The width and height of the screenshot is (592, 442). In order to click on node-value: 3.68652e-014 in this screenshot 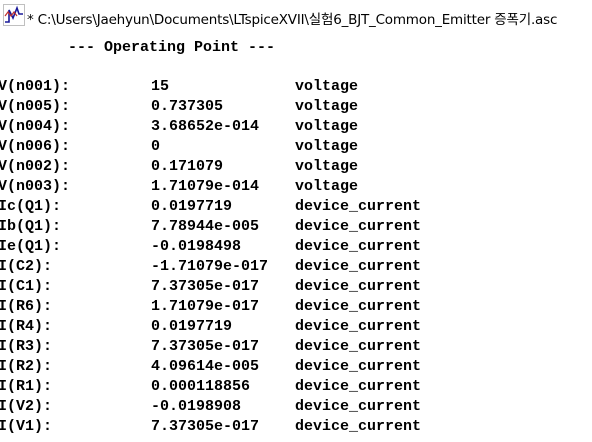, I will do `click(205, 126)`.